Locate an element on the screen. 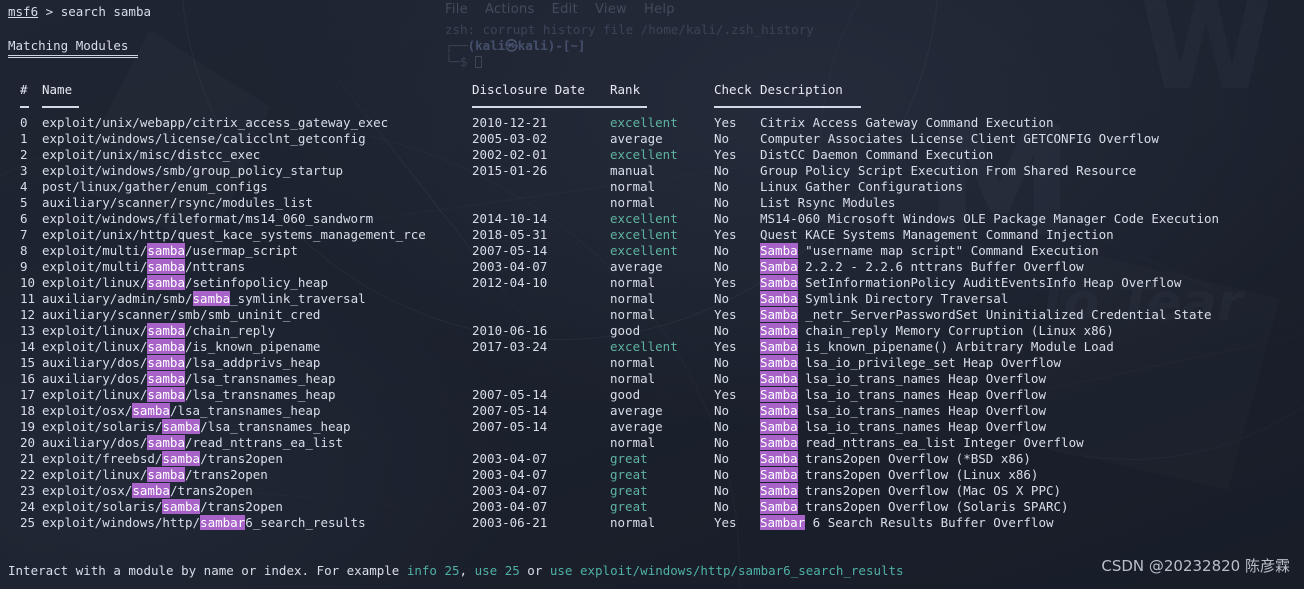 This screenshot has height=589, width=1304. module-name-prefix: exploit/multi/ is located at coordinates (95, 250).